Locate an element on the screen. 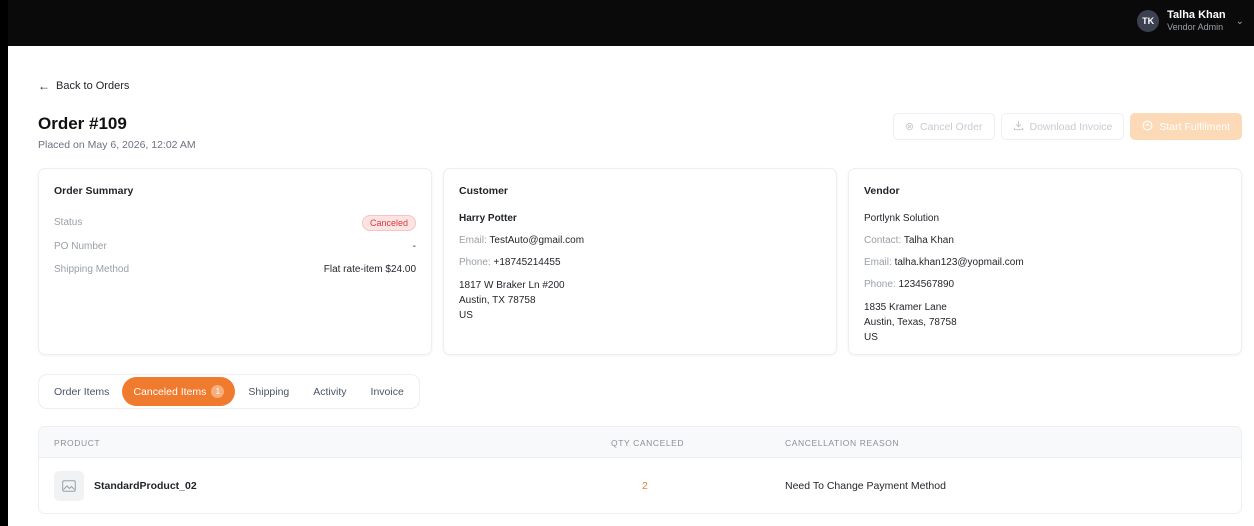 This screenshot has height=526, width=1254. download-invoice-button: Download Invoice is located at coordinates (1062, 126).